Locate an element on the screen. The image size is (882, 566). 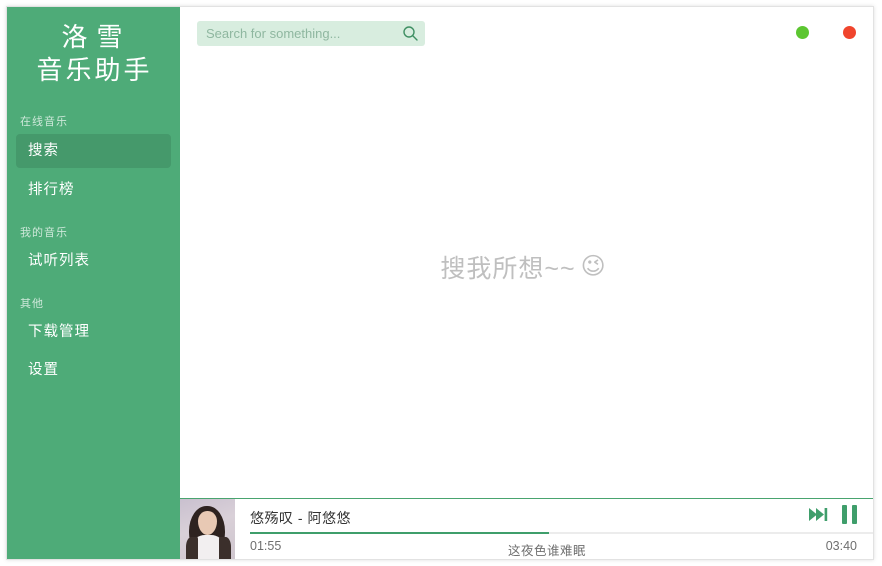
app-logo: 洛雪 音乐助手 is located at coordinates (93, 47).